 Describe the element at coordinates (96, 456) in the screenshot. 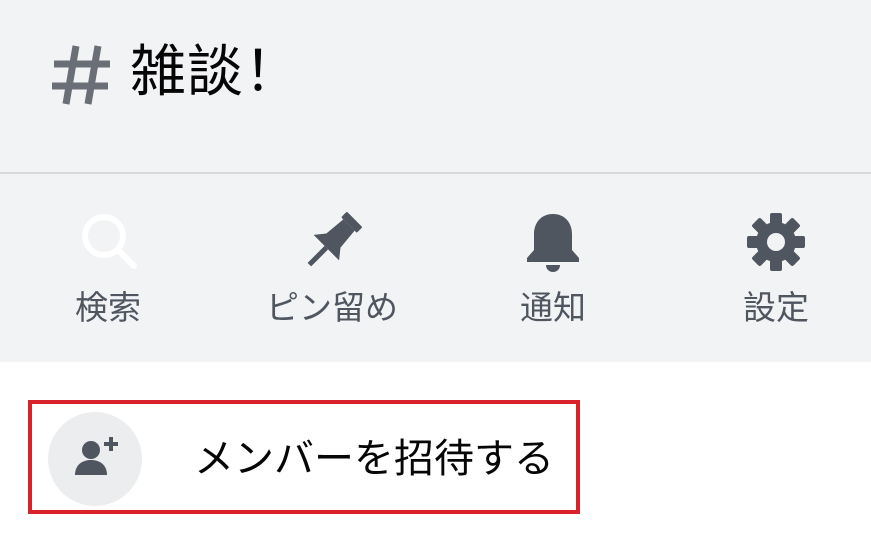

I see `add-user-icon` at that location.